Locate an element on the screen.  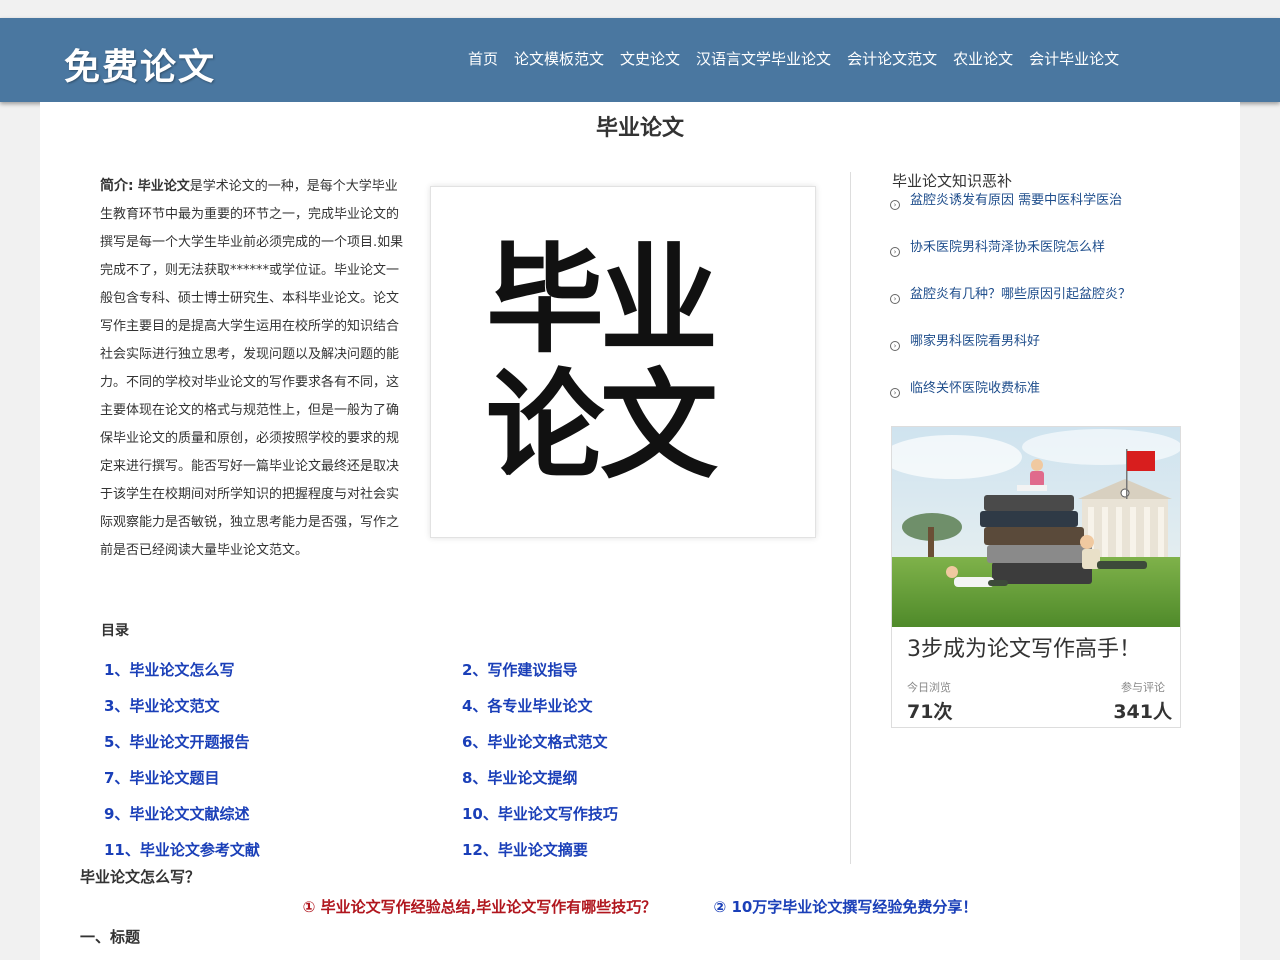
nav-literature-history: 文史论文 is located at coordinates (650, 58).